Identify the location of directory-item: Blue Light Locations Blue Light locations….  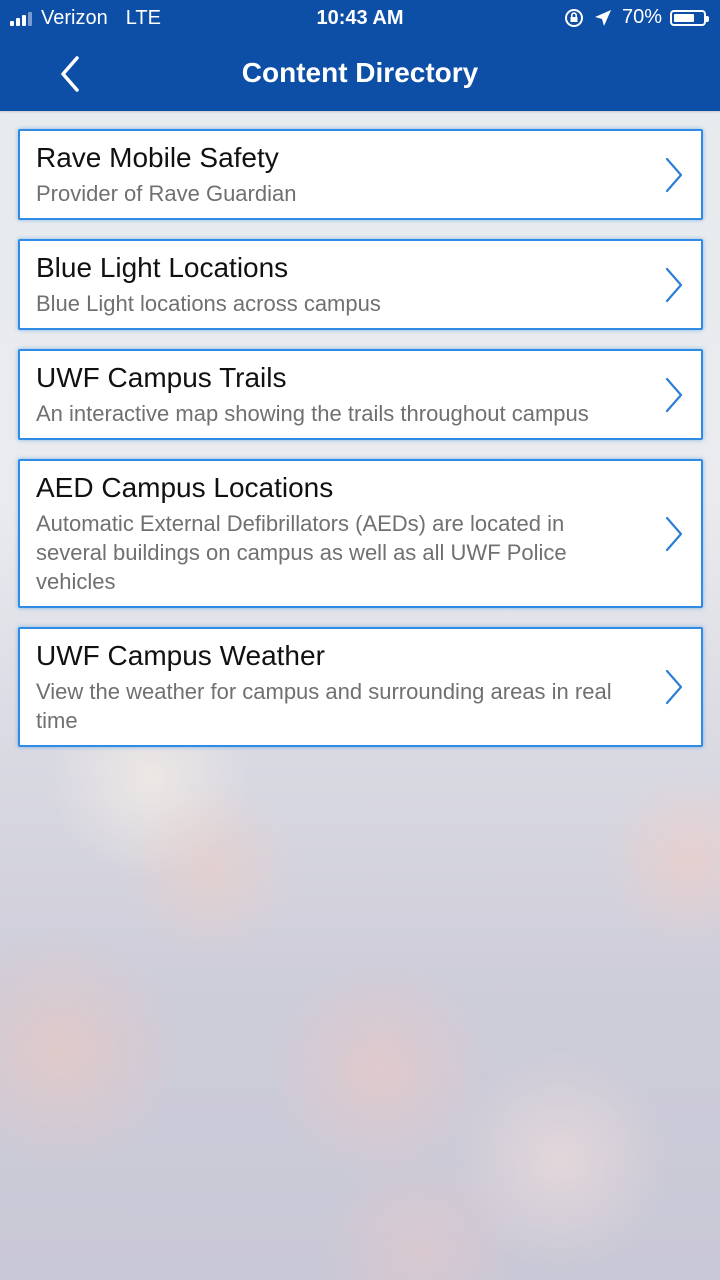
(360, 284).